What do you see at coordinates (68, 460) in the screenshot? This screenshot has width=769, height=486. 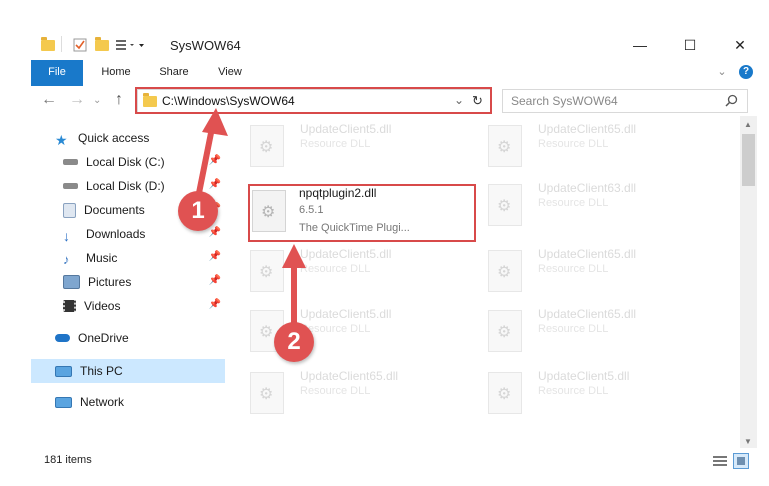 I see `item-count: 181 items` at bounding box center [68, 460].